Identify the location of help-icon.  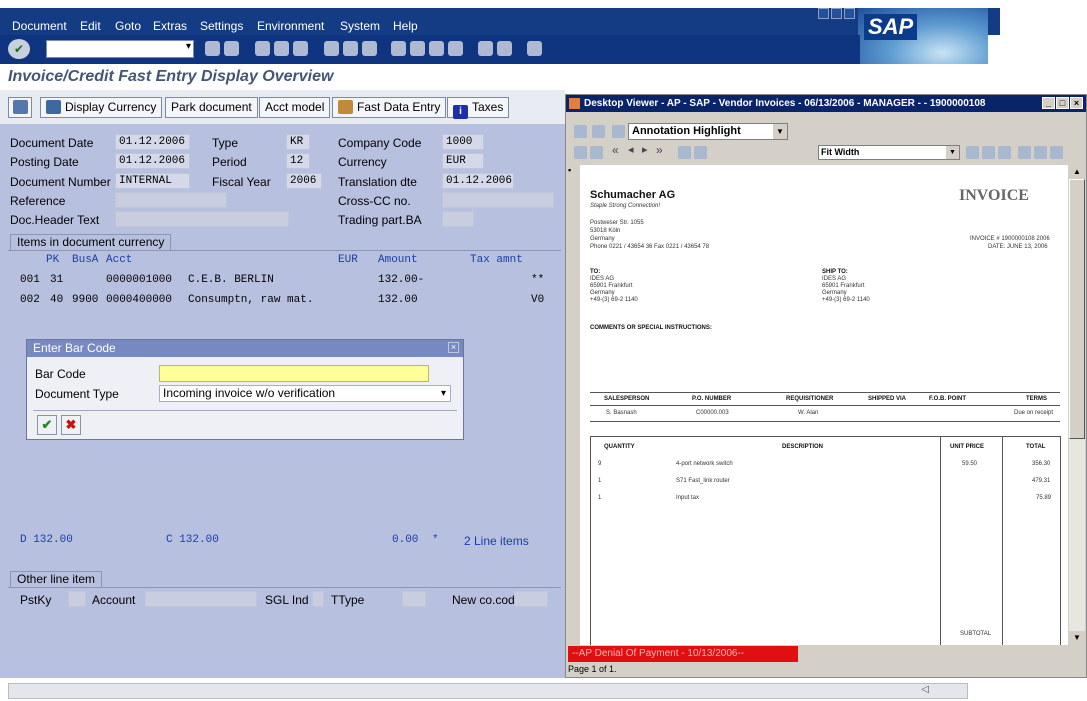
(534, 48).